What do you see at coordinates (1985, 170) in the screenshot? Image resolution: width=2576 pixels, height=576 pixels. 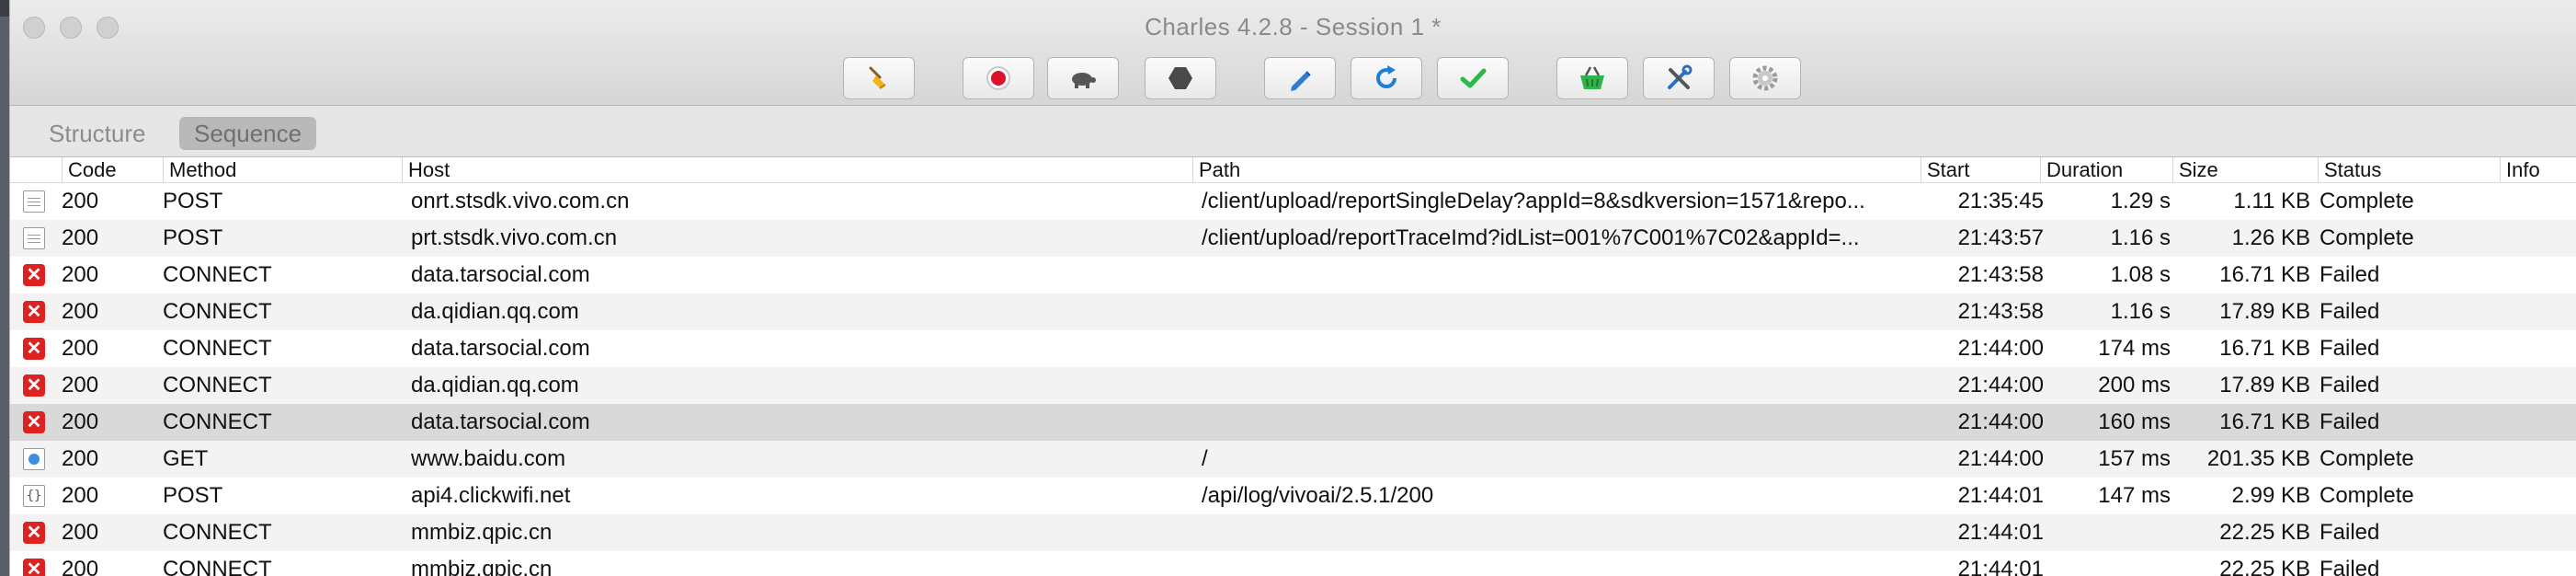 I see `column-header-start: Start` at bounding box center [1985, 170].